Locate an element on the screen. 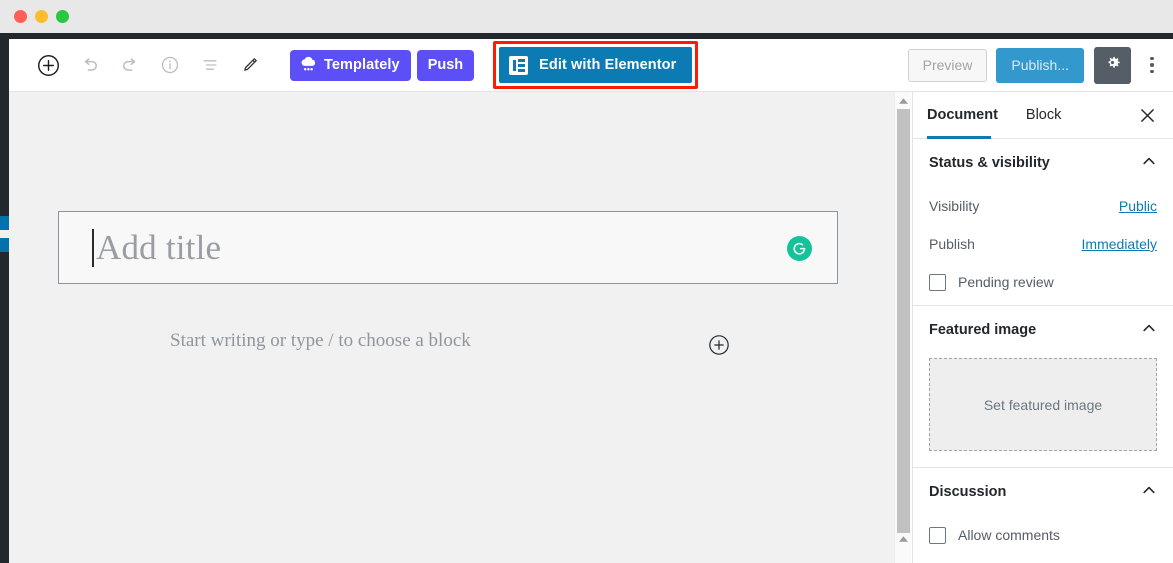 The image size is (1173, 563). text-caret is located at coordinates (93, 248).